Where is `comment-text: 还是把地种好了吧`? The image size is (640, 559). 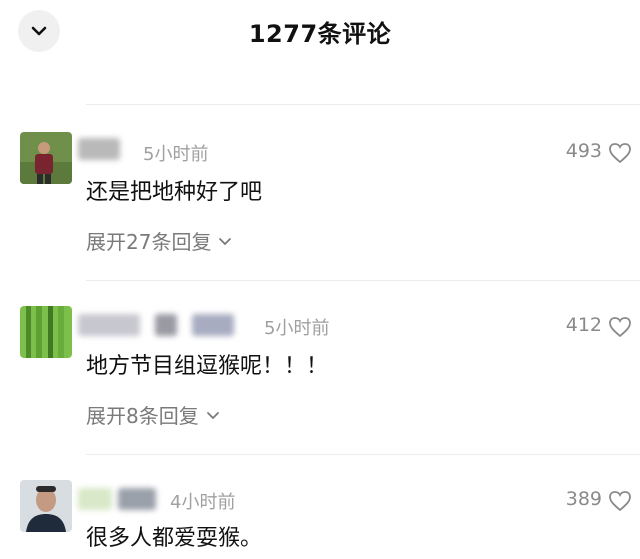 comment-text: 还是把地种好了吧 is located at coordinates (174, 192).